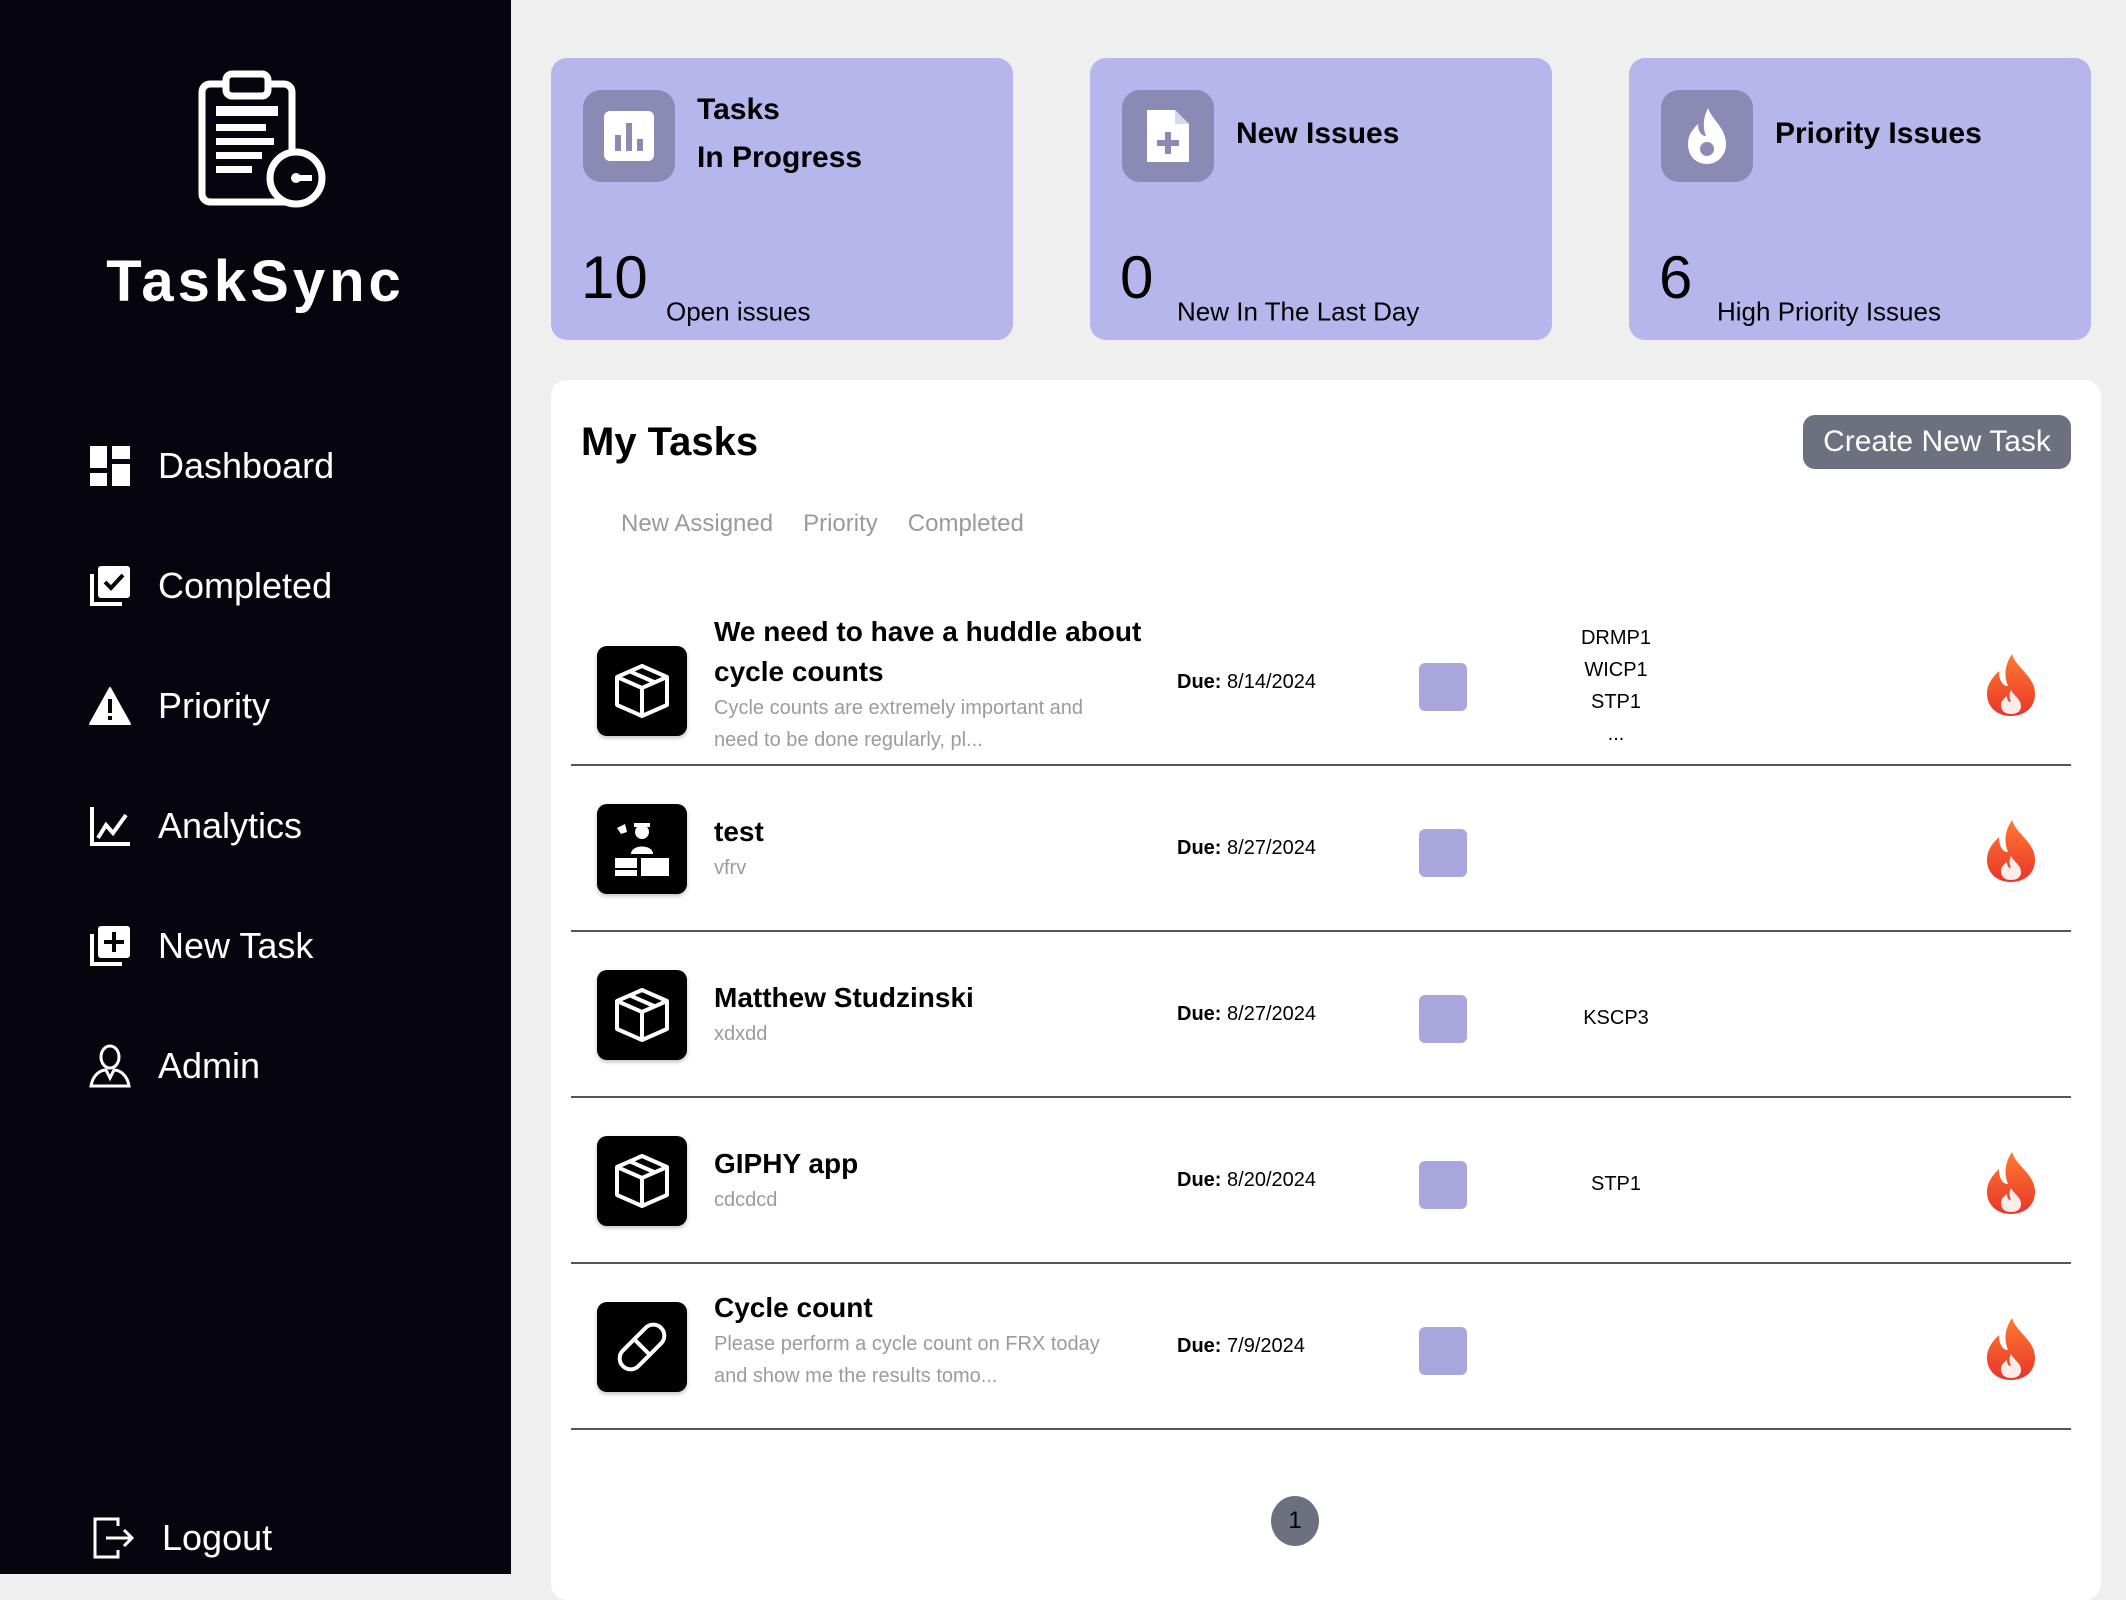 Image resolution: width=2126 pixels, height=1600 pixels. I want to click on stat-card-tasks-in-progress: Tasks In Progress 10 Open issues, so click(782, 199).